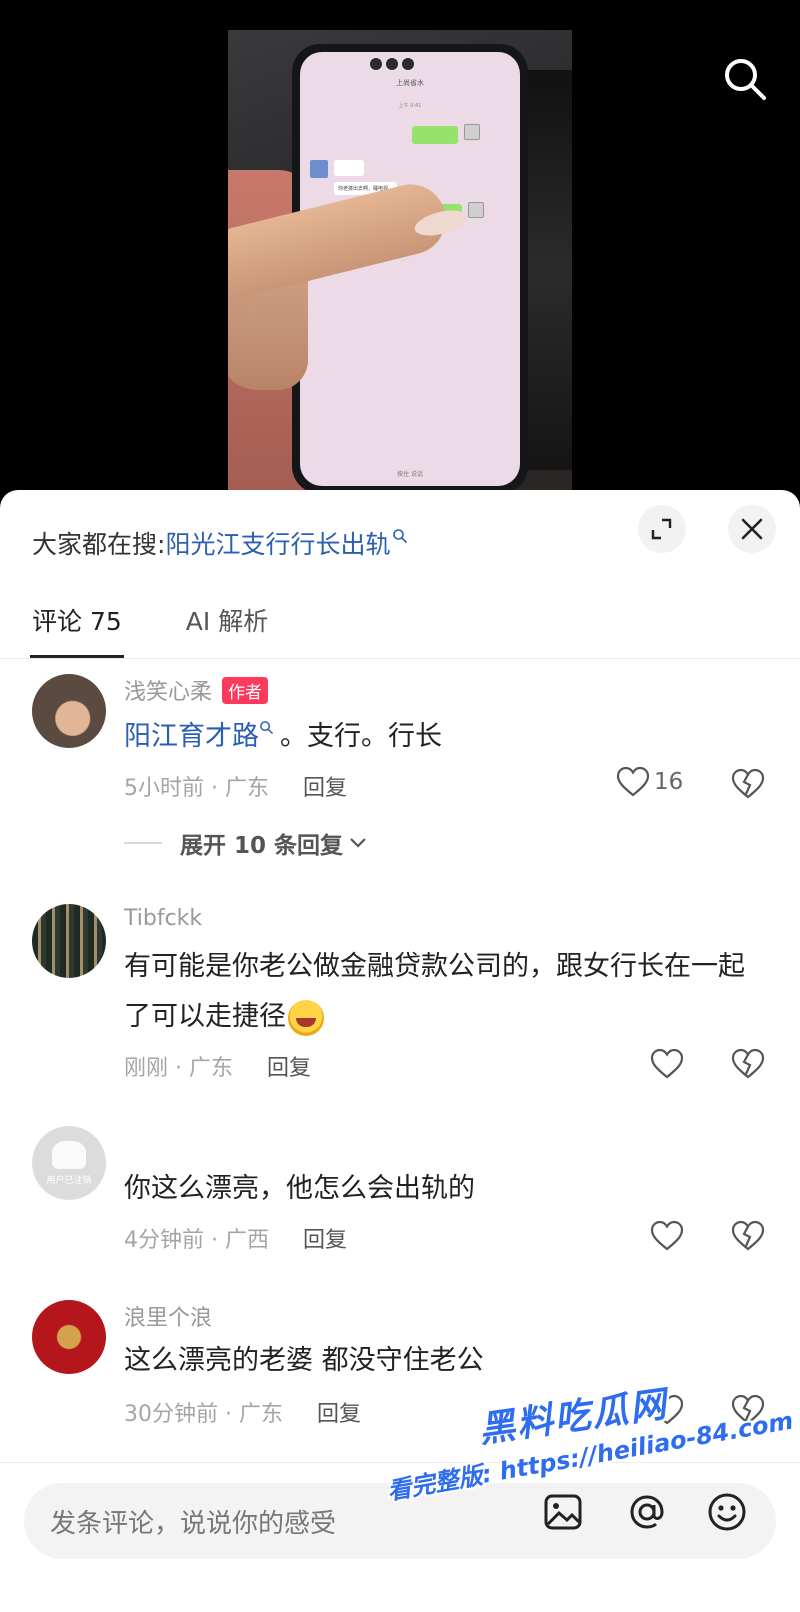 The height and width of the screenshot is (1612, 800). What do you see at coordinates (69, 1154) in the screenshot?
I see `user-silhouette-icon` at bounding box center [69, 1154].